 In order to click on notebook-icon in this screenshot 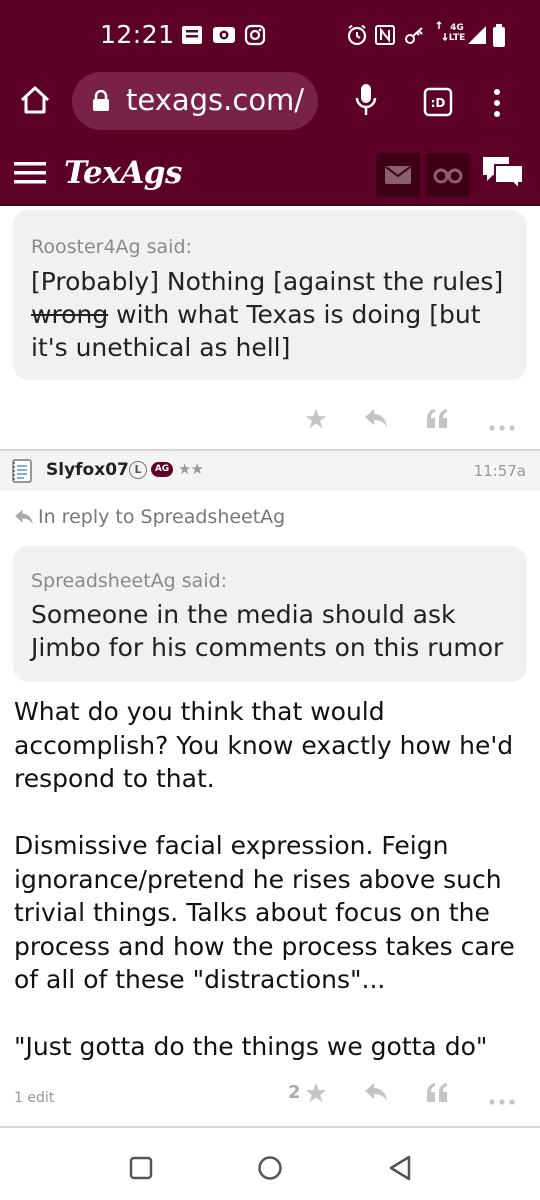, I will do `click(22, 473)`.